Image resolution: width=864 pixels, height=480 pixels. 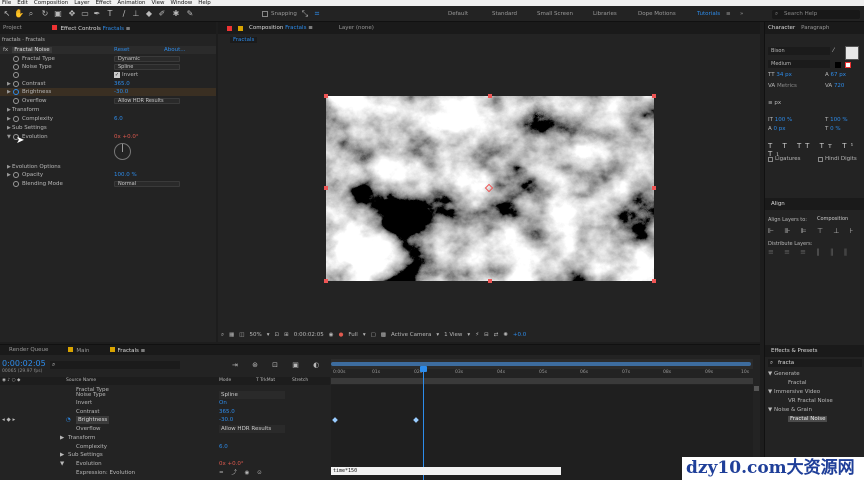 What do you see at coordinates (781, 28) in the screenshot?
I see `tab-character: Character` at bounding box center [781, 28].